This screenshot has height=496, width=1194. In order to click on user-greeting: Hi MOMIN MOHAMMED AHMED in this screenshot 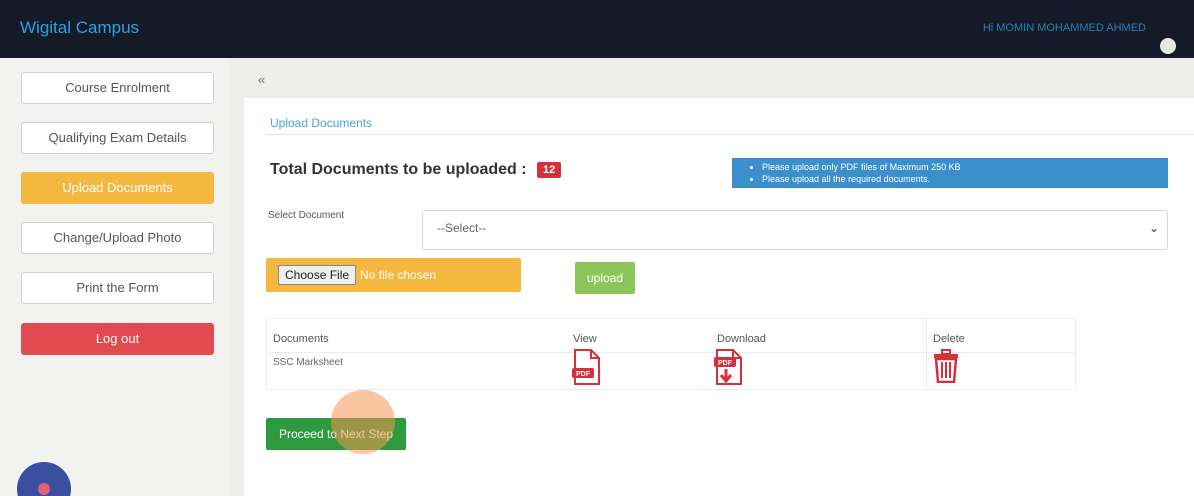, I will do `click(1064, 28)`.